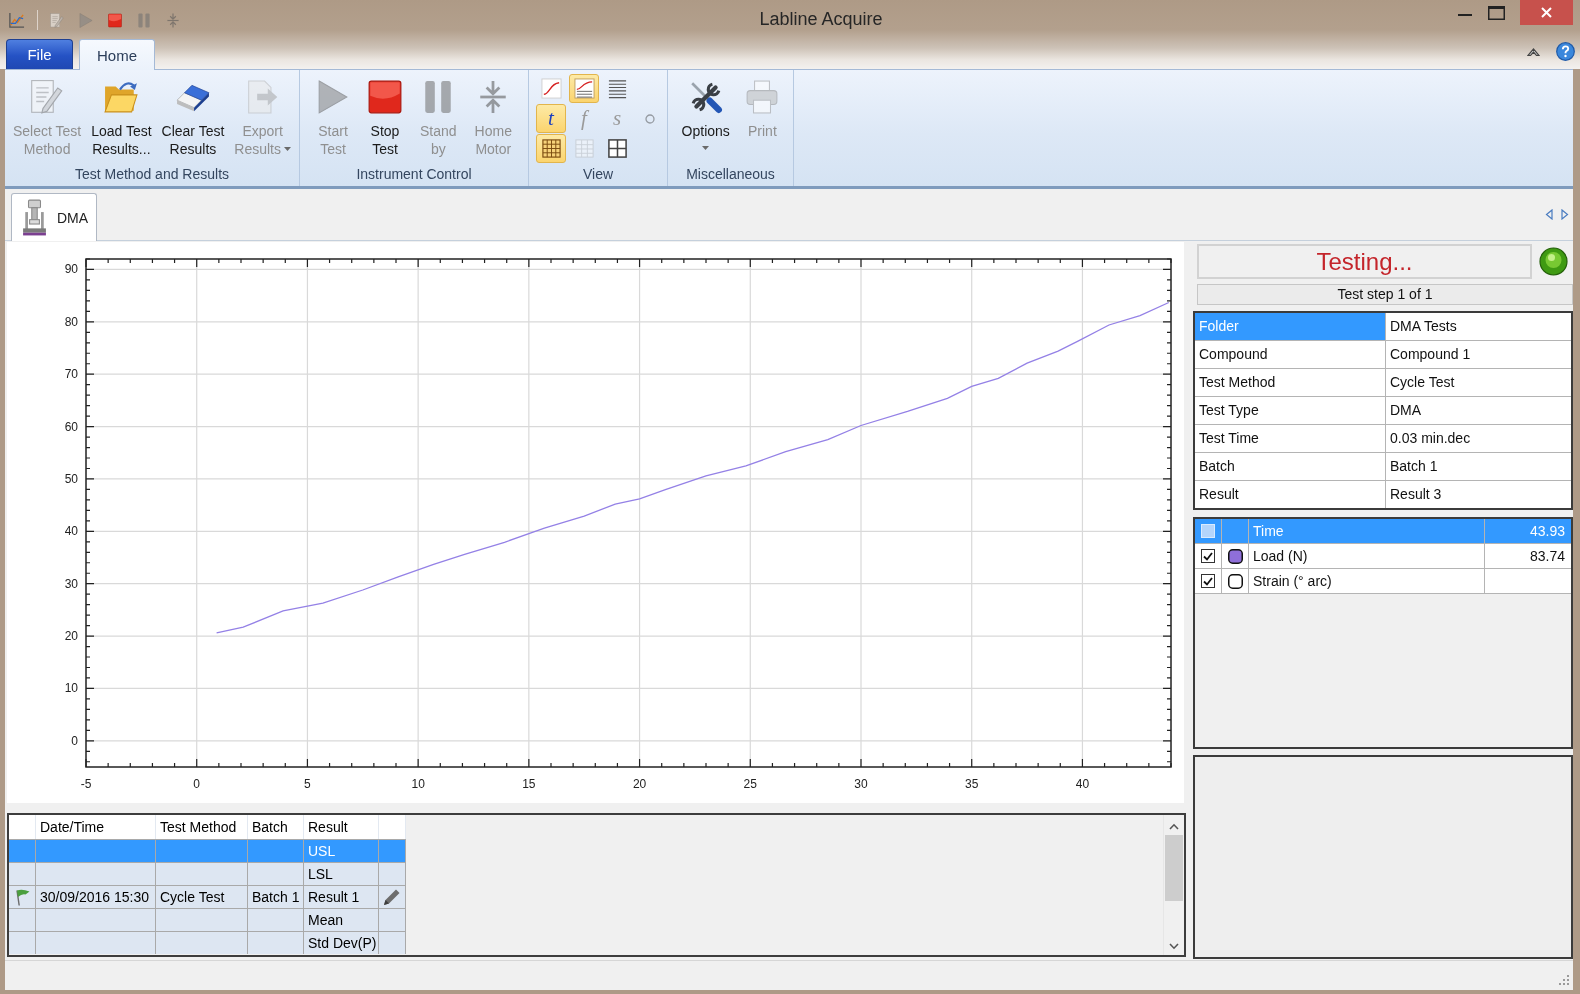  Describe the element at coordinates (207, 942) in the screenshot. I see `table-row: Std Dev(P)` at that location.